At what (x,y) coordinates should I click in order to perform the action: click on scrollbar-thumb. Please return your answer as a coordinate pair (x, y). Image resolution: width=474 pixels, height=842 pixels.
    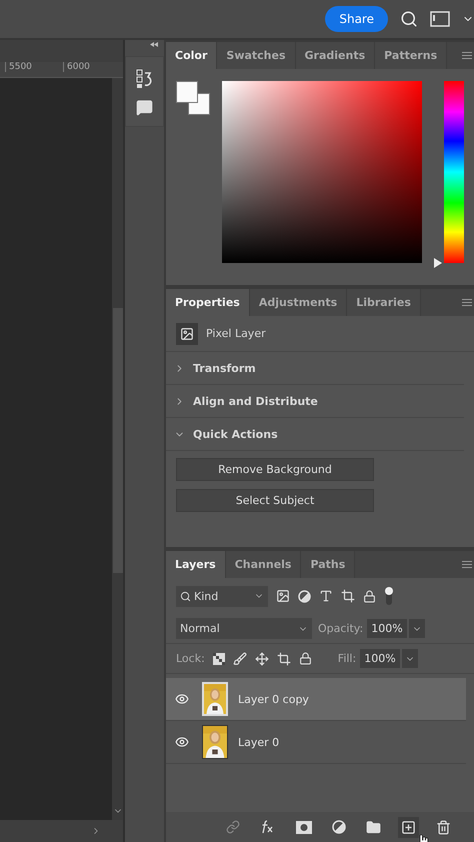
    Looking at the image, I should click on (117, 440).